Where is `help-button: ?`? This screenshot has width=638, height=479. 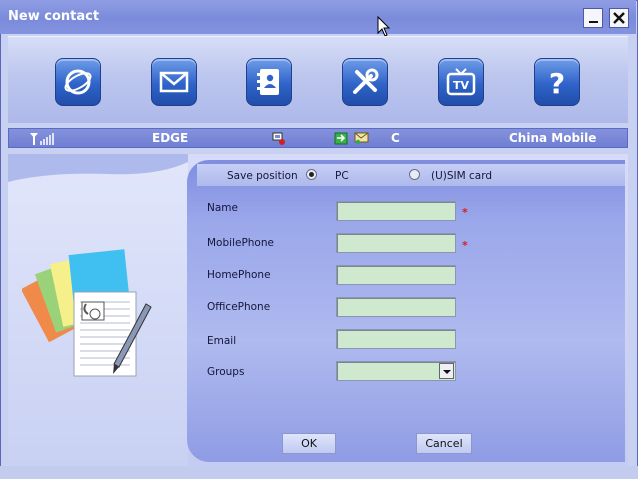
help-button: ? is located at coordinates (557, 82).